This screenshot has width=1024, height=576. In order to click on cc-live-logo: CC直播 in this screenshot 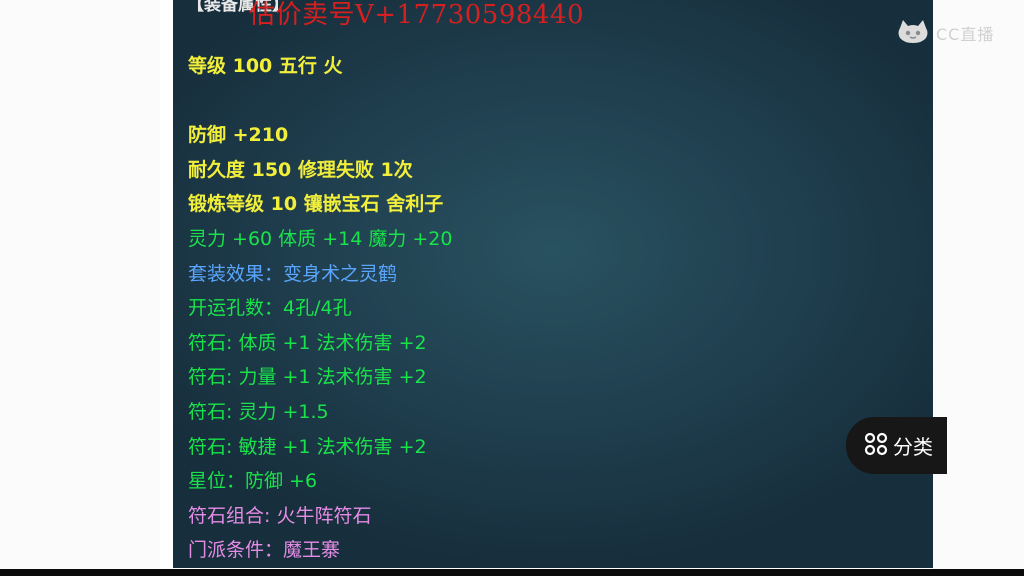, I will do `click(945, 33)`.